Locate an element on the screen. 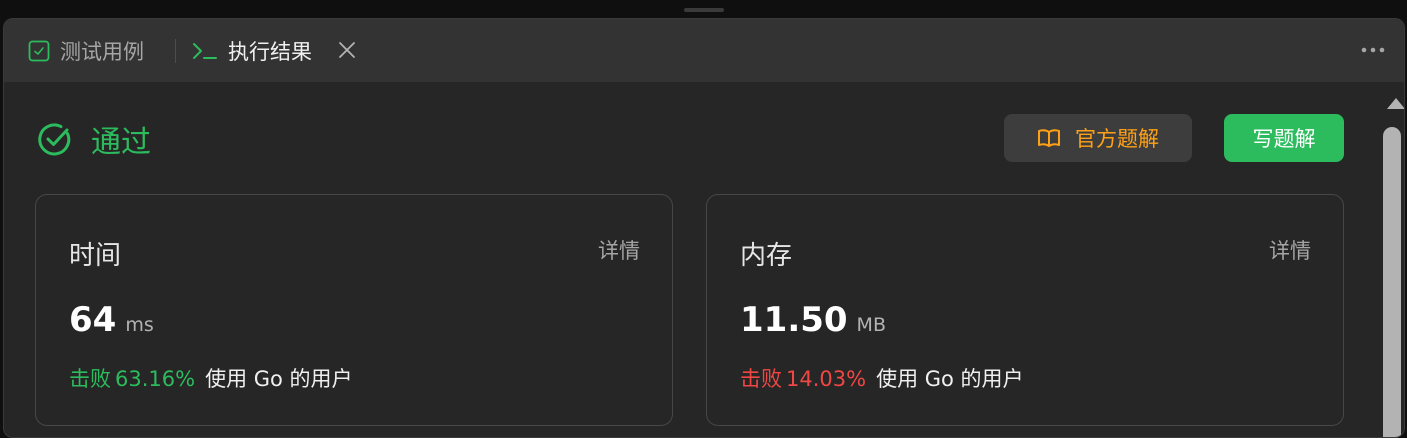 The width and height of the screenshot is (1407, 438). memory-unit: MB is located at coordinates (871, 325).